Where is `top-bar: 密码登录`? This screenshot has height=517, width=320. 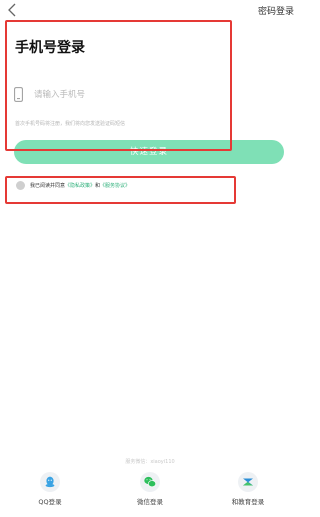
top-bar: 密码登录 is located at coordinates (150, 11).